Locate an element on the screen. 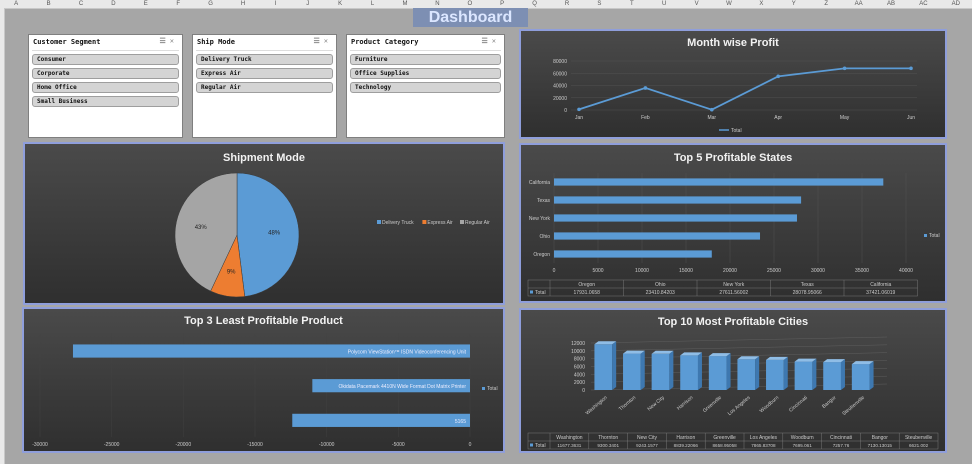 The height and width of the screenshot is (464, 972). column-header-c: C is located at coordinates (81, 4).